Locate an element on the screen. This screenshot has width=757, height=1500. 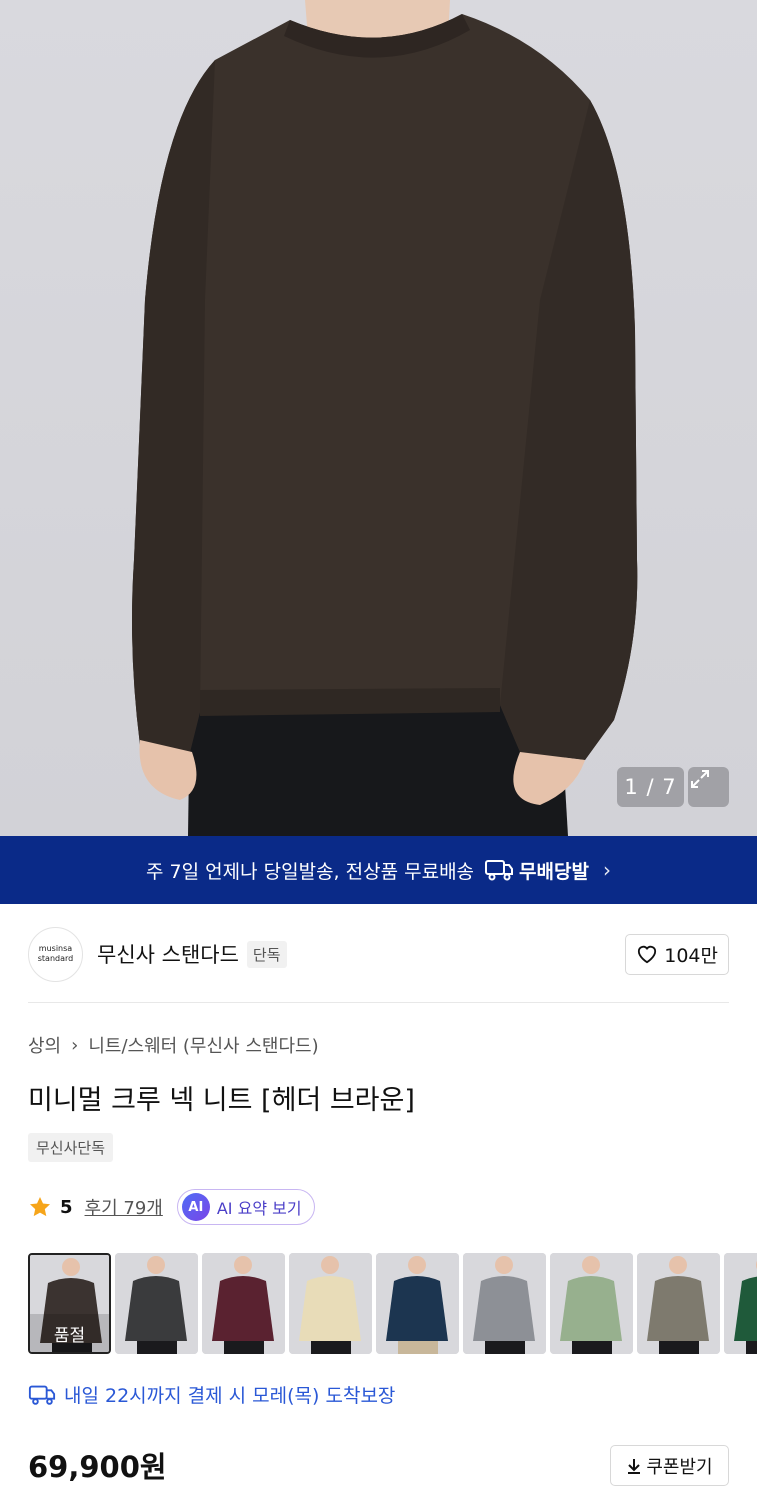
logo-line2: standard is located at coordinates (55, 958).